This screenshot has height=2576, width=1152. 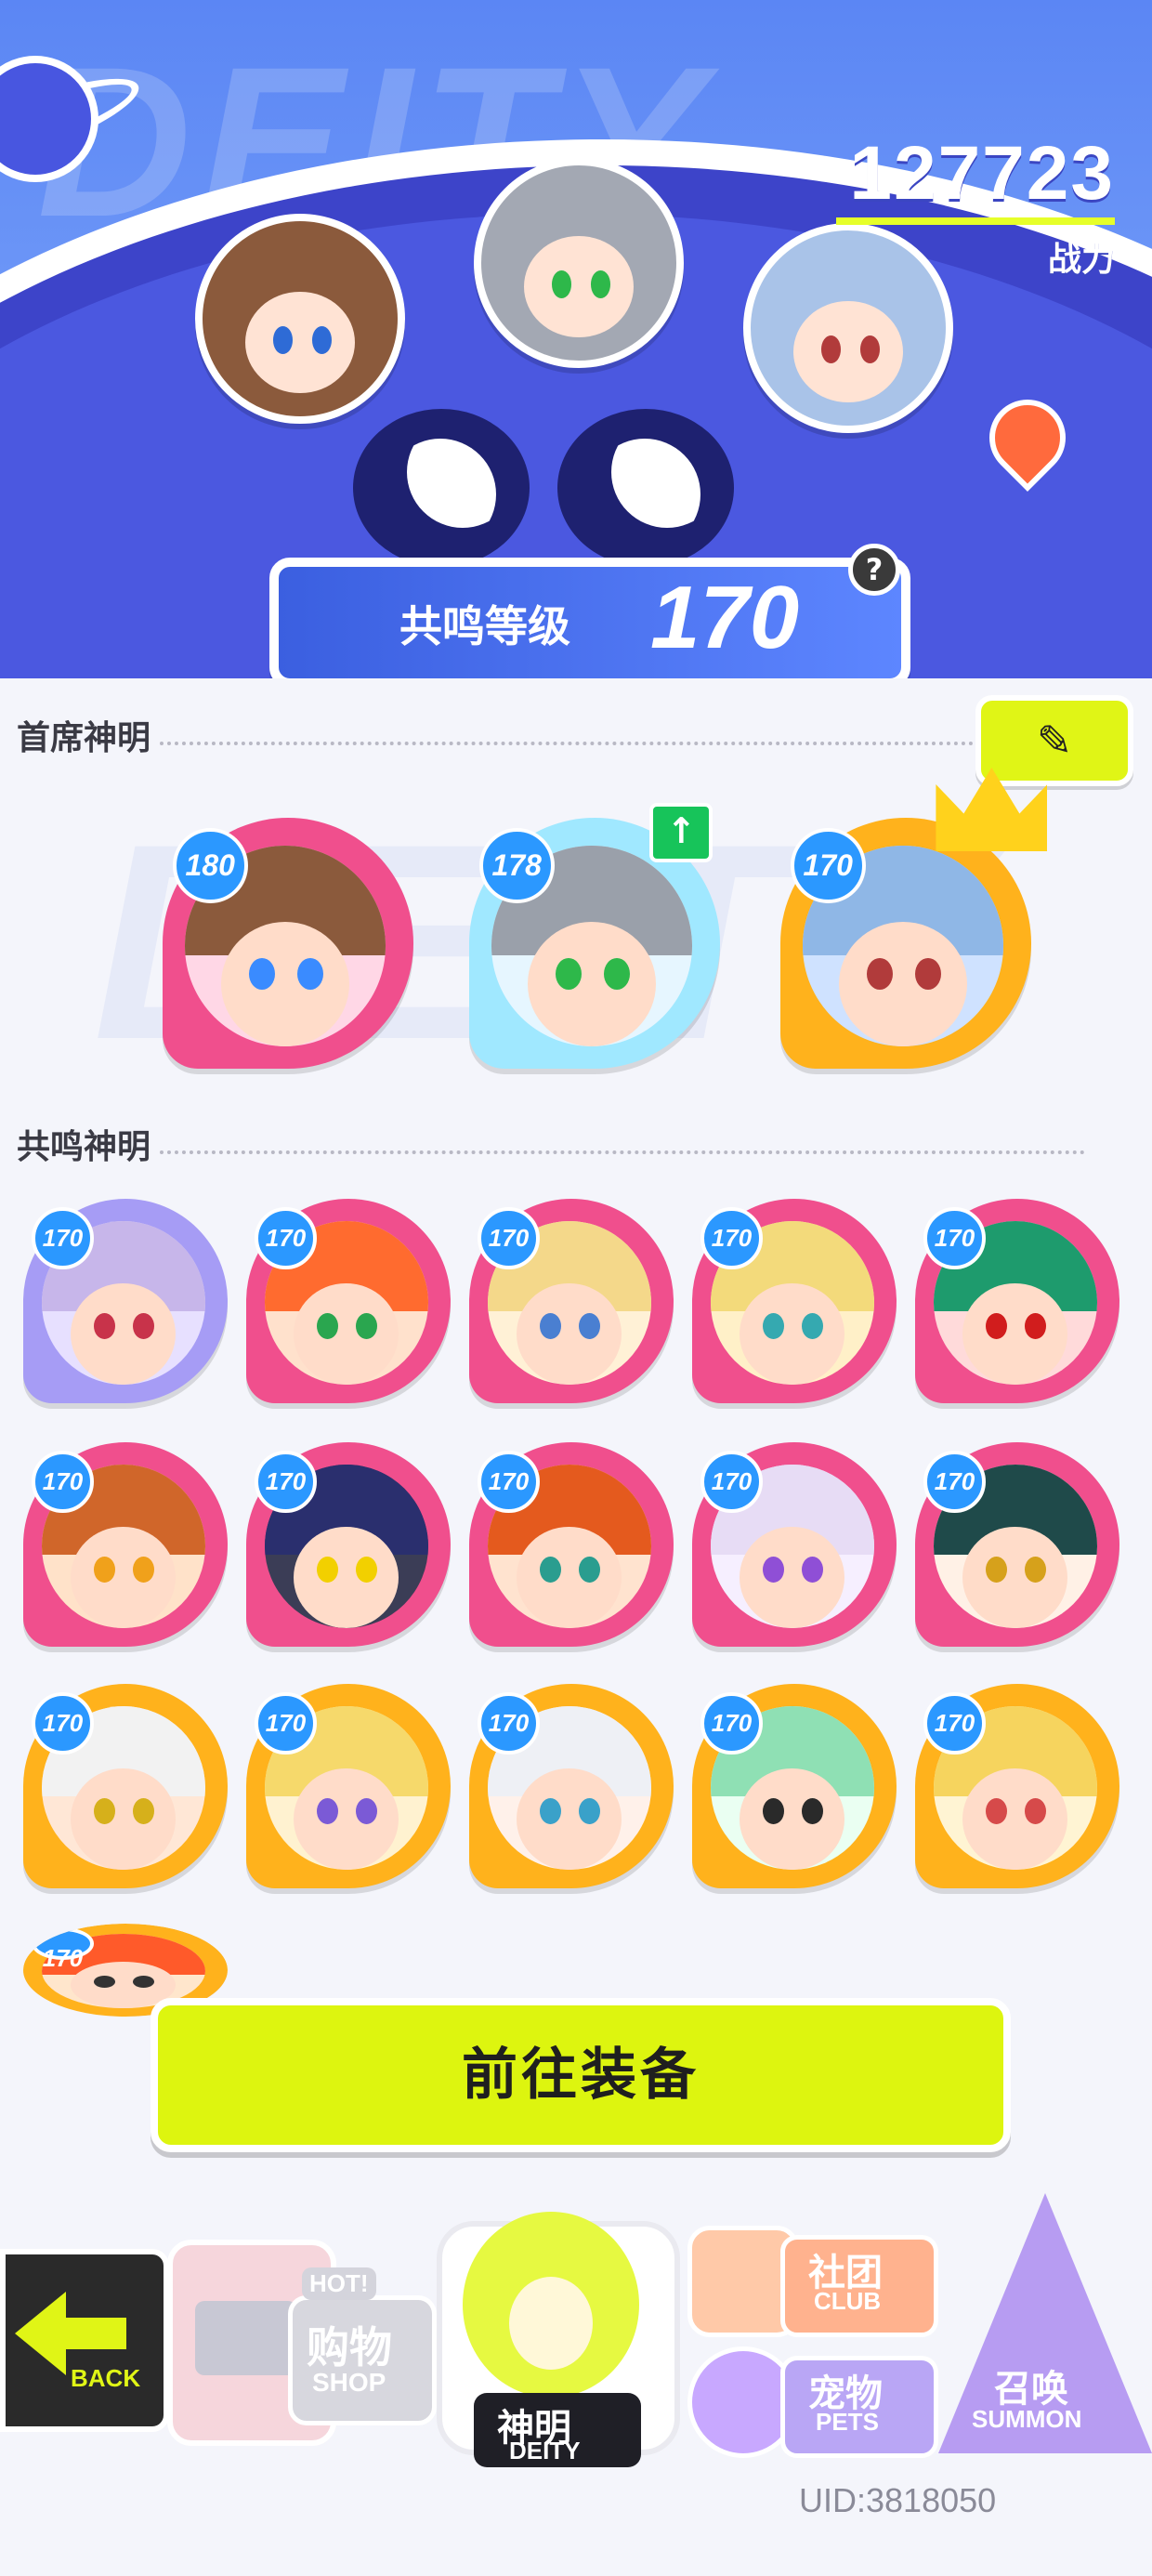 What do you see at coordinates (302, 2329) in the screenshot?
I see `shop-button: HOT! 购物 SHOP` at bounding box center [302, 2329].